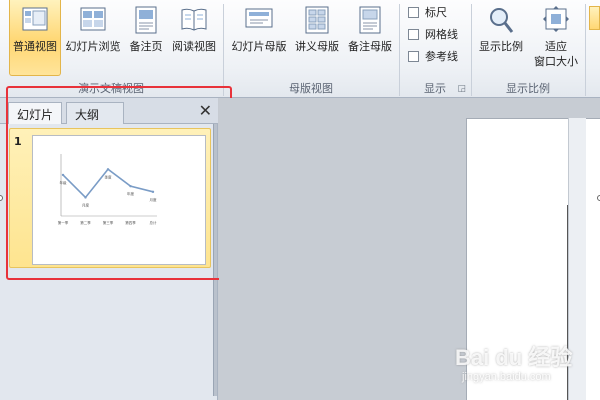 The width and height of the screenshot is (600, 400). I want to click on zoom-group-label: 显示比例, so click(528, 88).